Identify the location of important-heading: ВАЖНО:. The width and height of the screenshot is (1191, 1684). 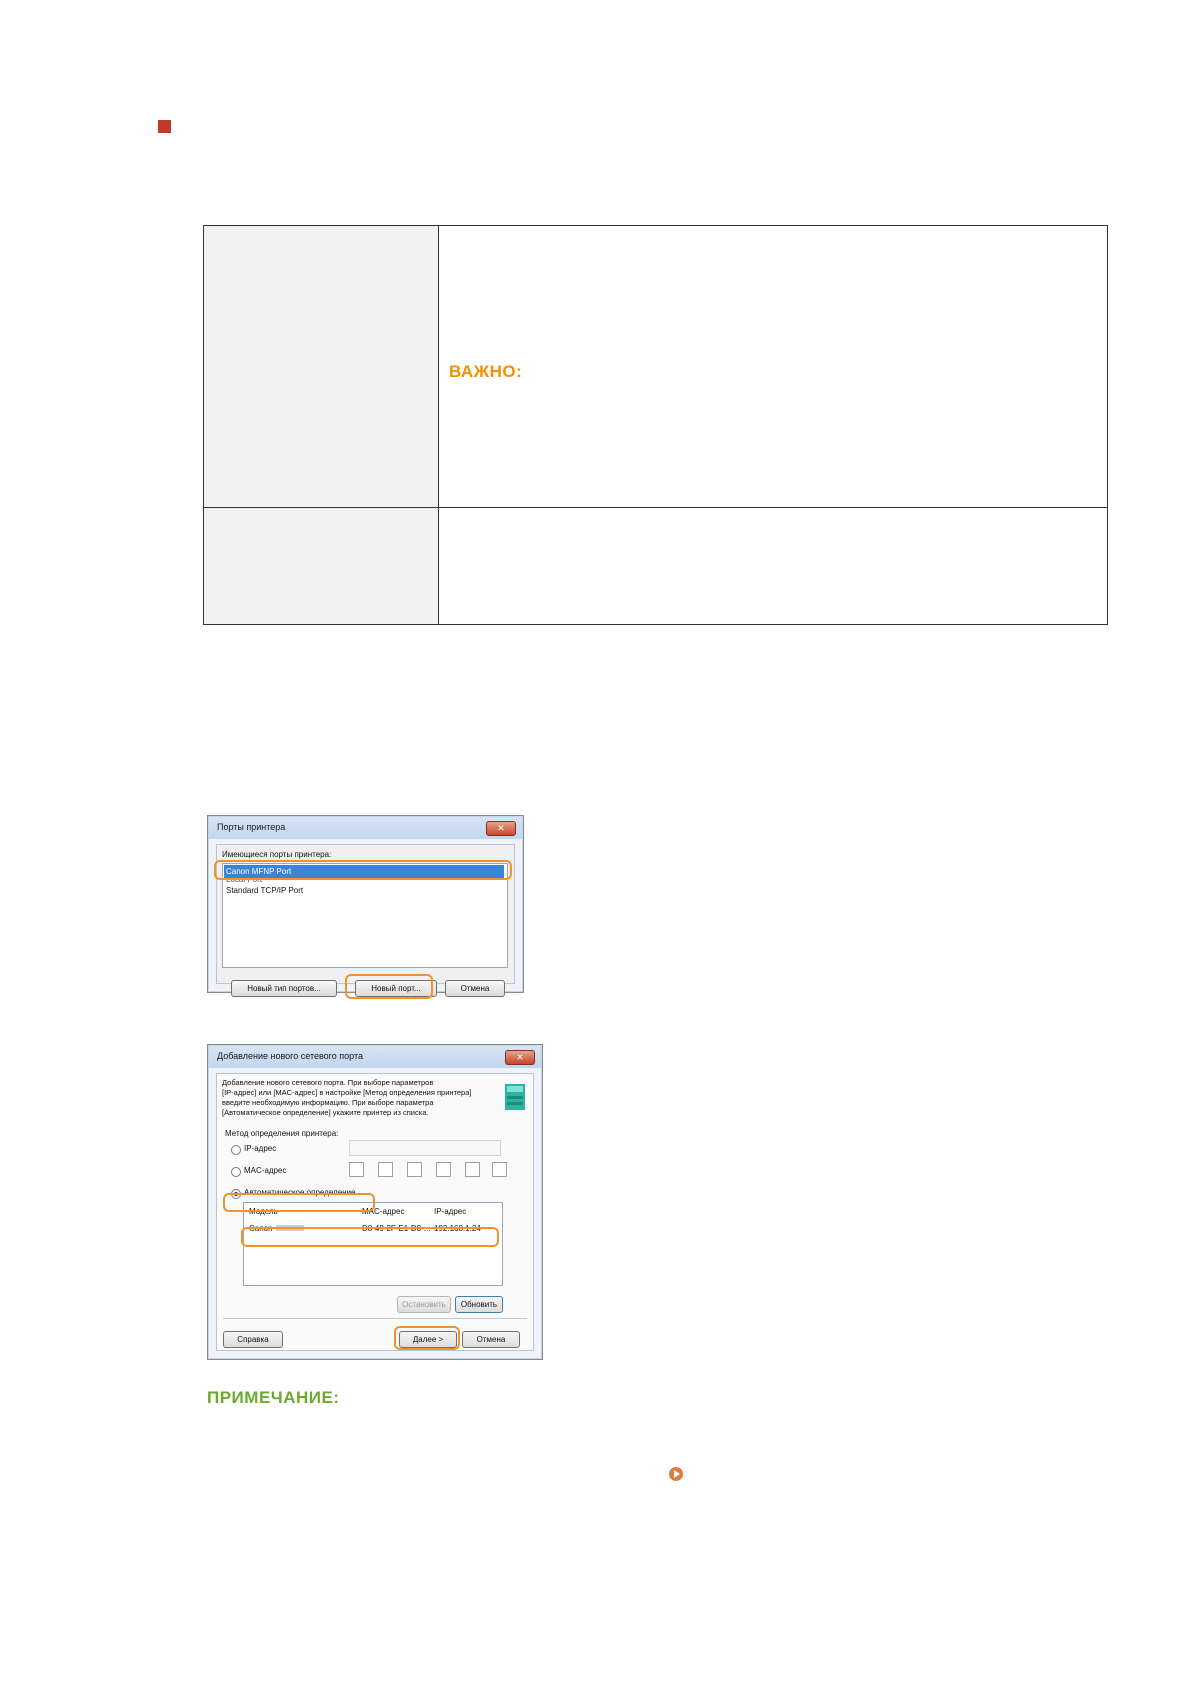
(486, 371).